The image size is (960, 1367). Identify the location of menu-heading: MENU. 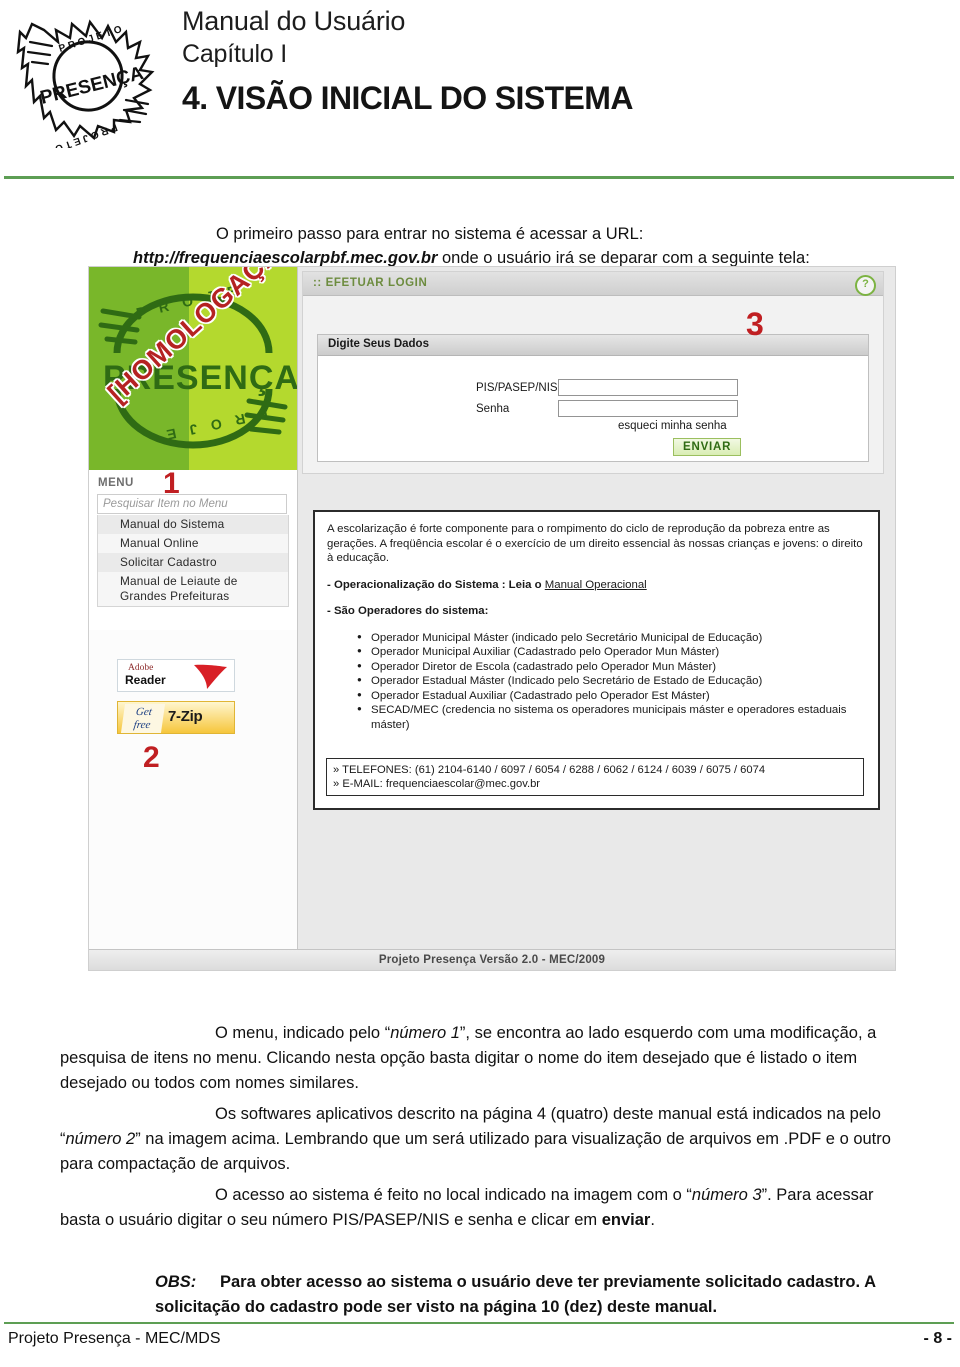
(116, 483).